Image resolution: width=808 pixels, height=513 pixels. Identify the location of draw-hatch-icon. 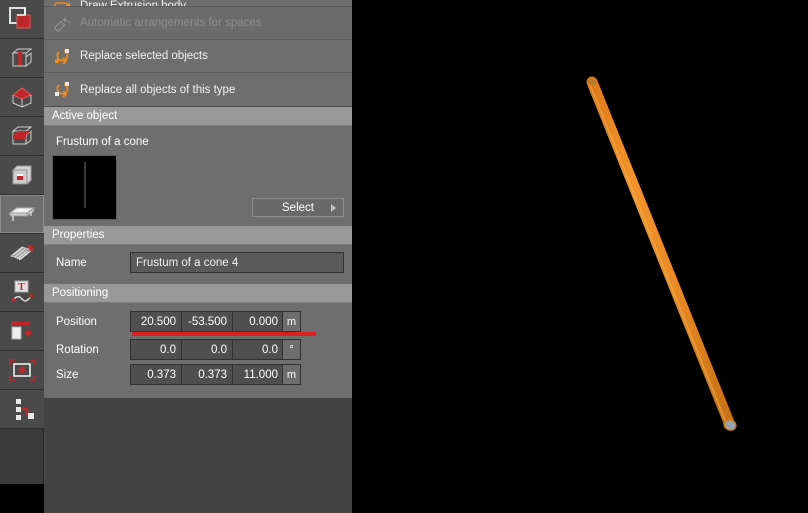
(21, 253).